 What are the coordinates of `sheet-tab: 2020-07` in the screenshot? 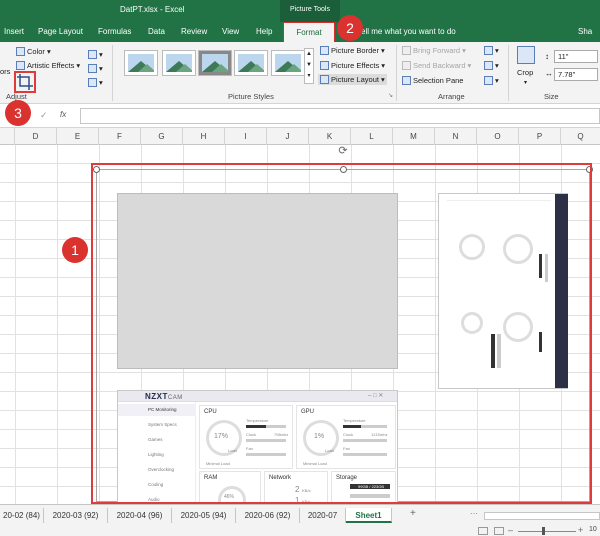 It's located at (323, 515).